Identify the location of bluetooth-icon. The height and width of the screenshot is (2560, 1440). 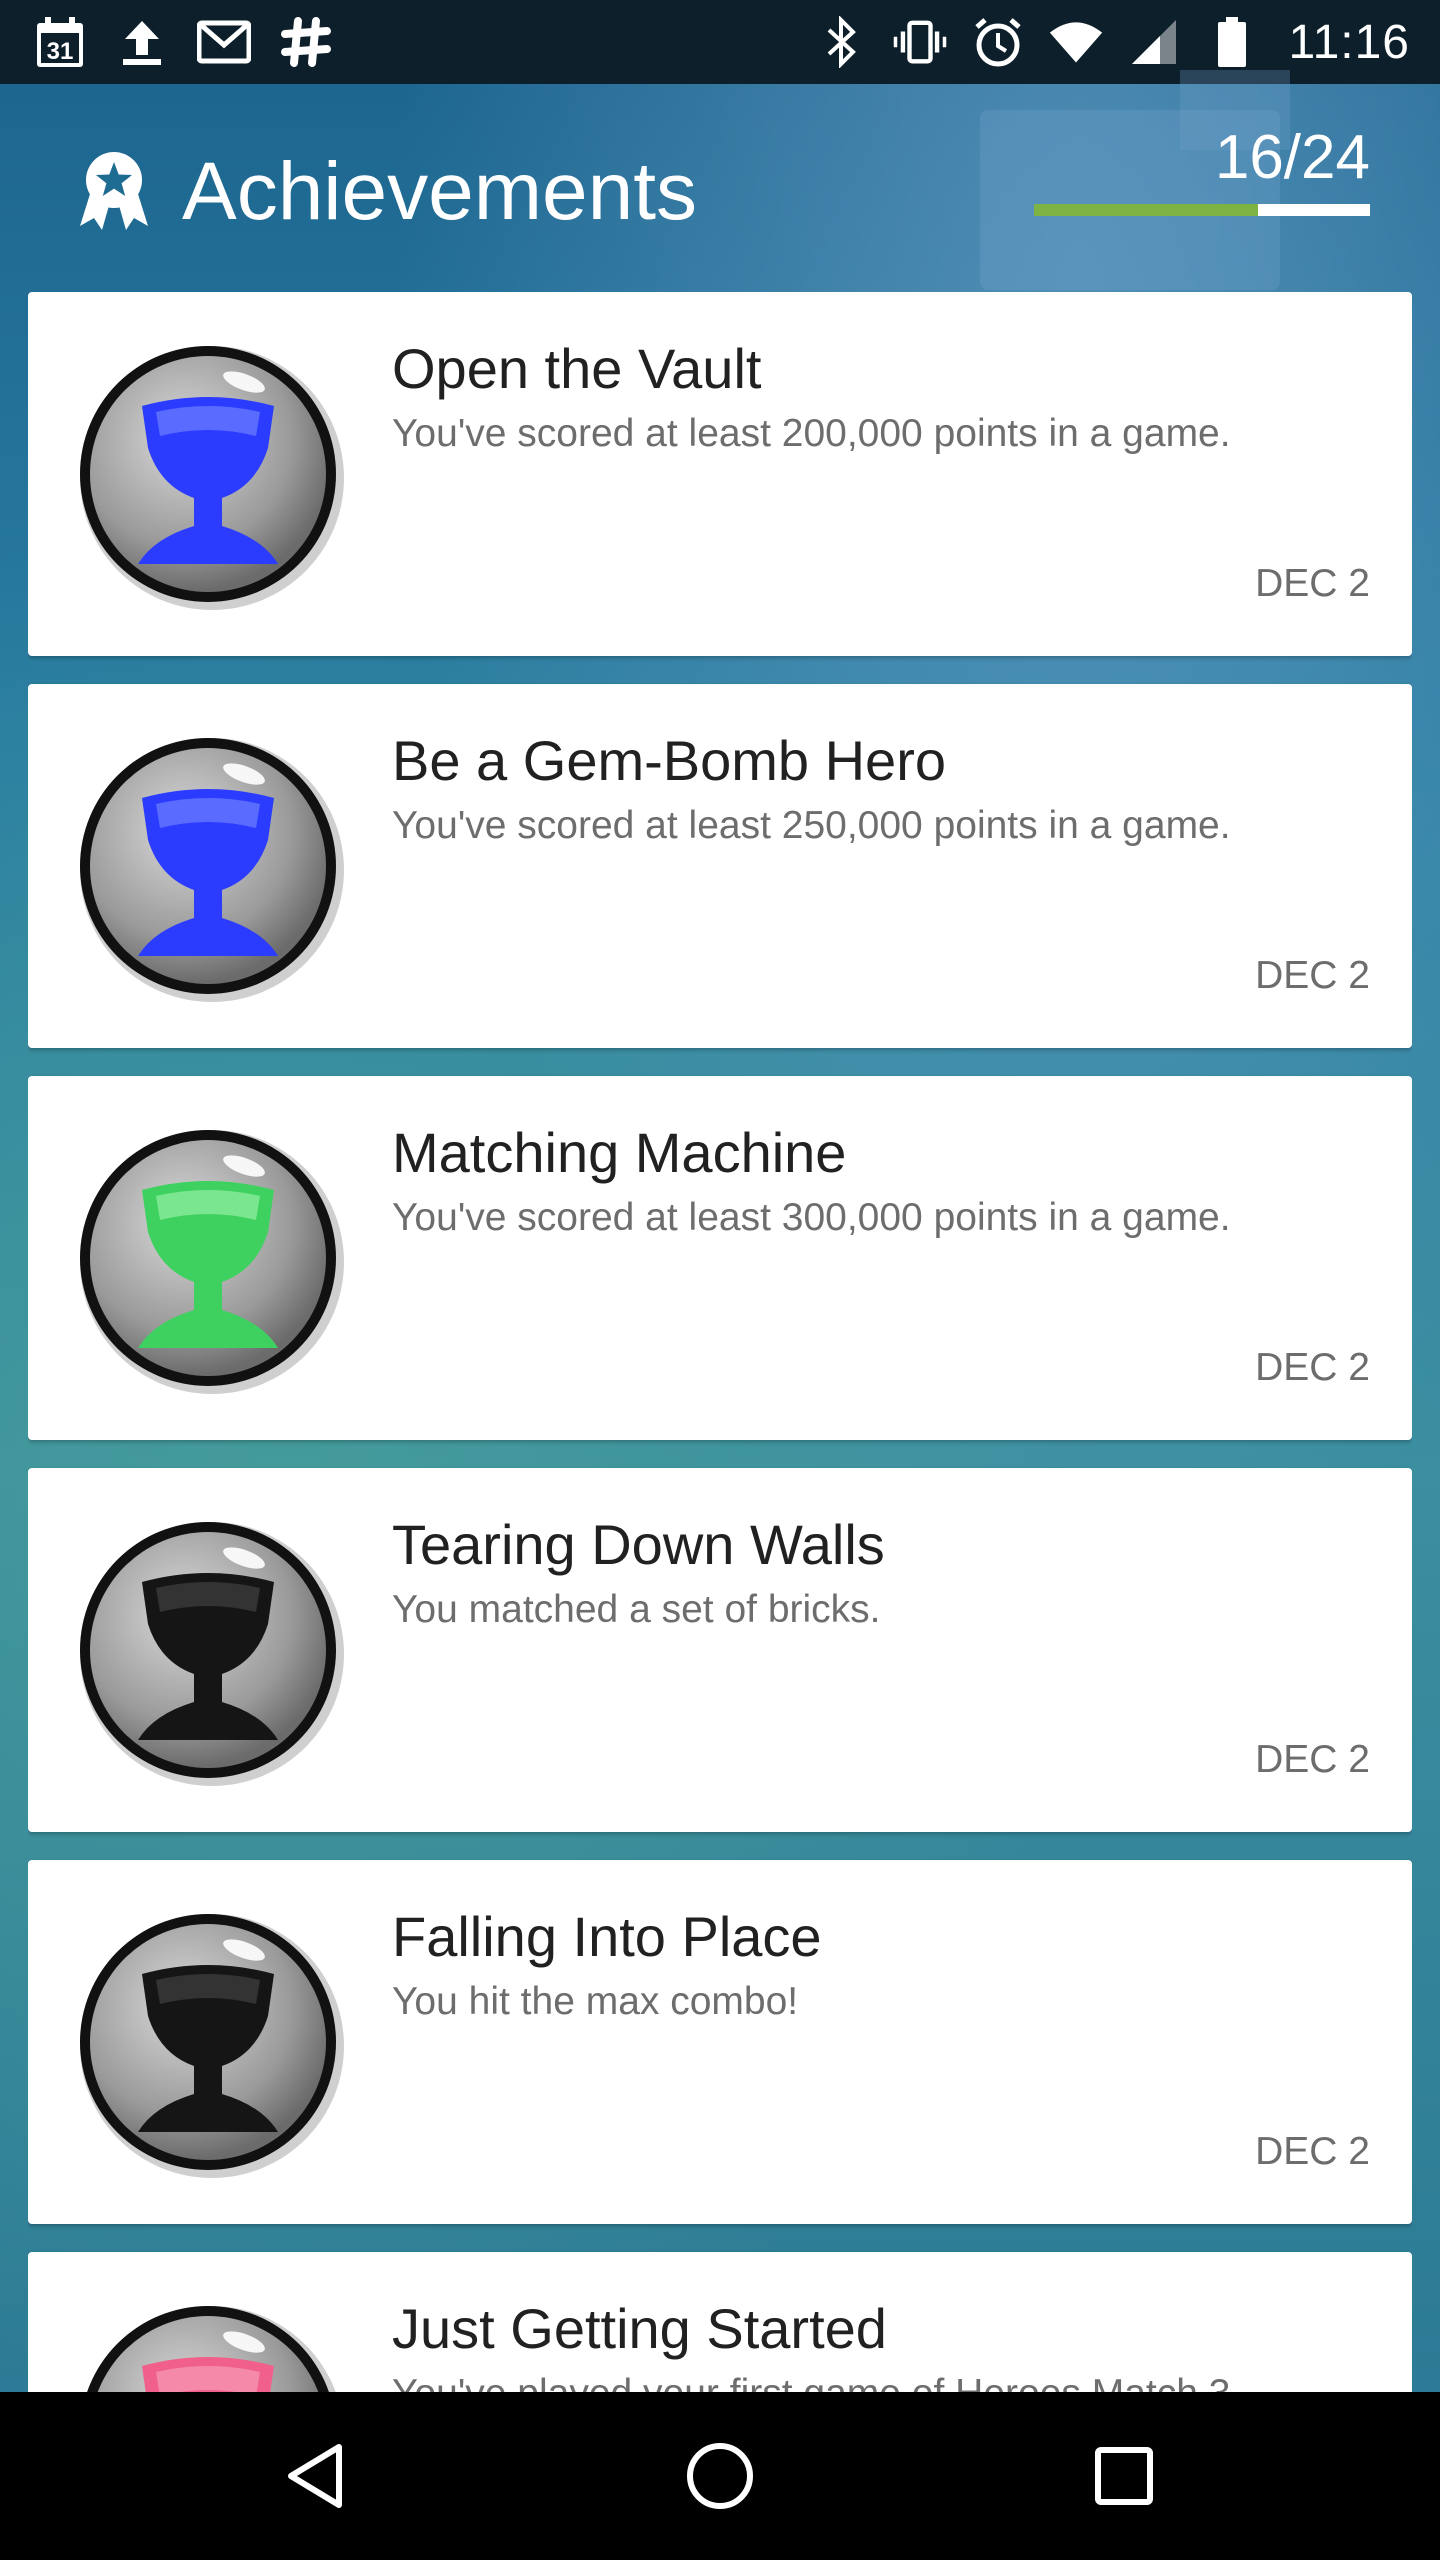
(842, 42).